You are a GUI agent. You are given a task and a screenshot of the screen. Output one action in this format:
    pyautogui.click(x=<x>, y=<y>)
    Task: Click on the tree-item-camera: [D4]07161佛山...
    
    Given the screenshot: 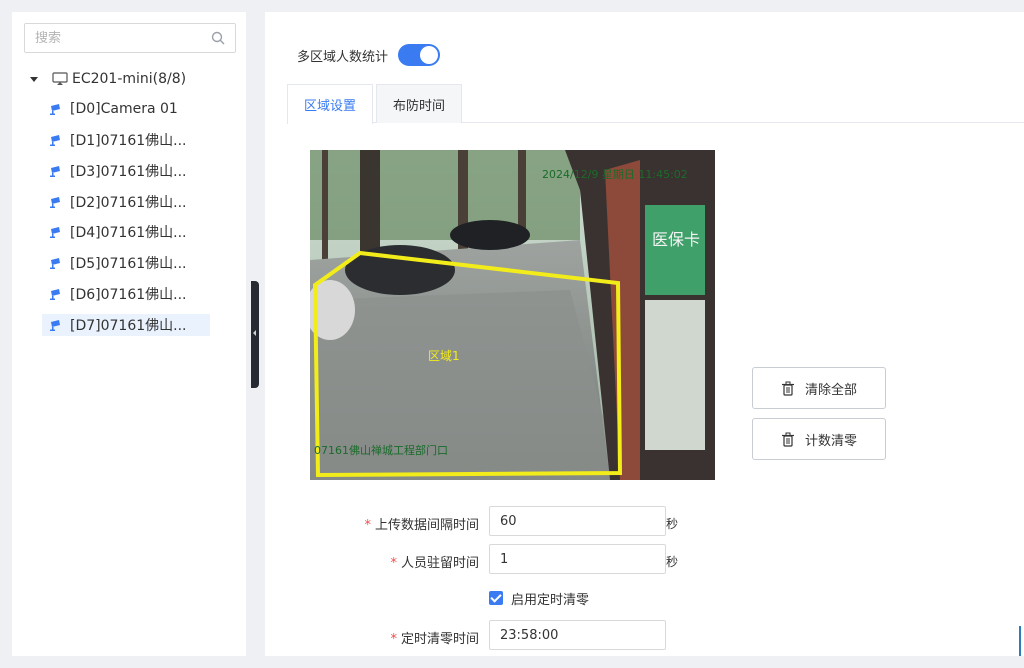 What is the action you would take?
    pyautogui.click(x=126, y=232)
    